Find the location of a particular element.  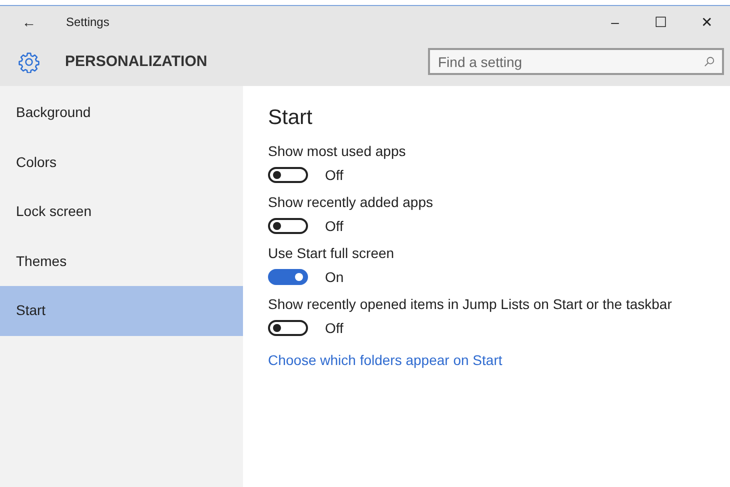

page-title: Start is located at coordinates (291, 118).